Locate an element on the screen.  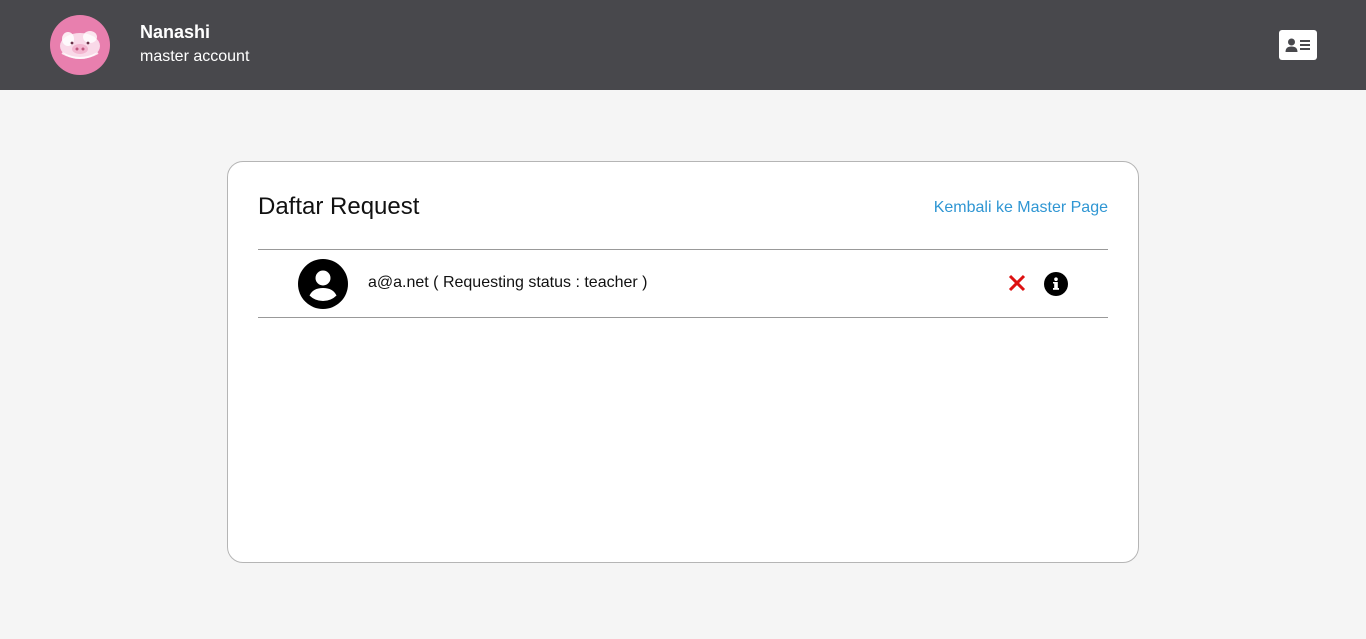
user-role: master account is located at coordinates (195, 56).